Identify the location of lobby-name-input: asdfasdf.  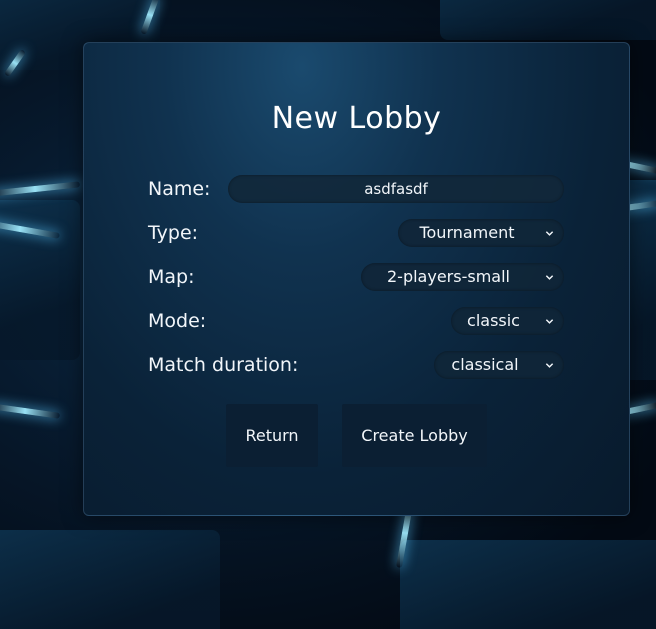
(396, 189).